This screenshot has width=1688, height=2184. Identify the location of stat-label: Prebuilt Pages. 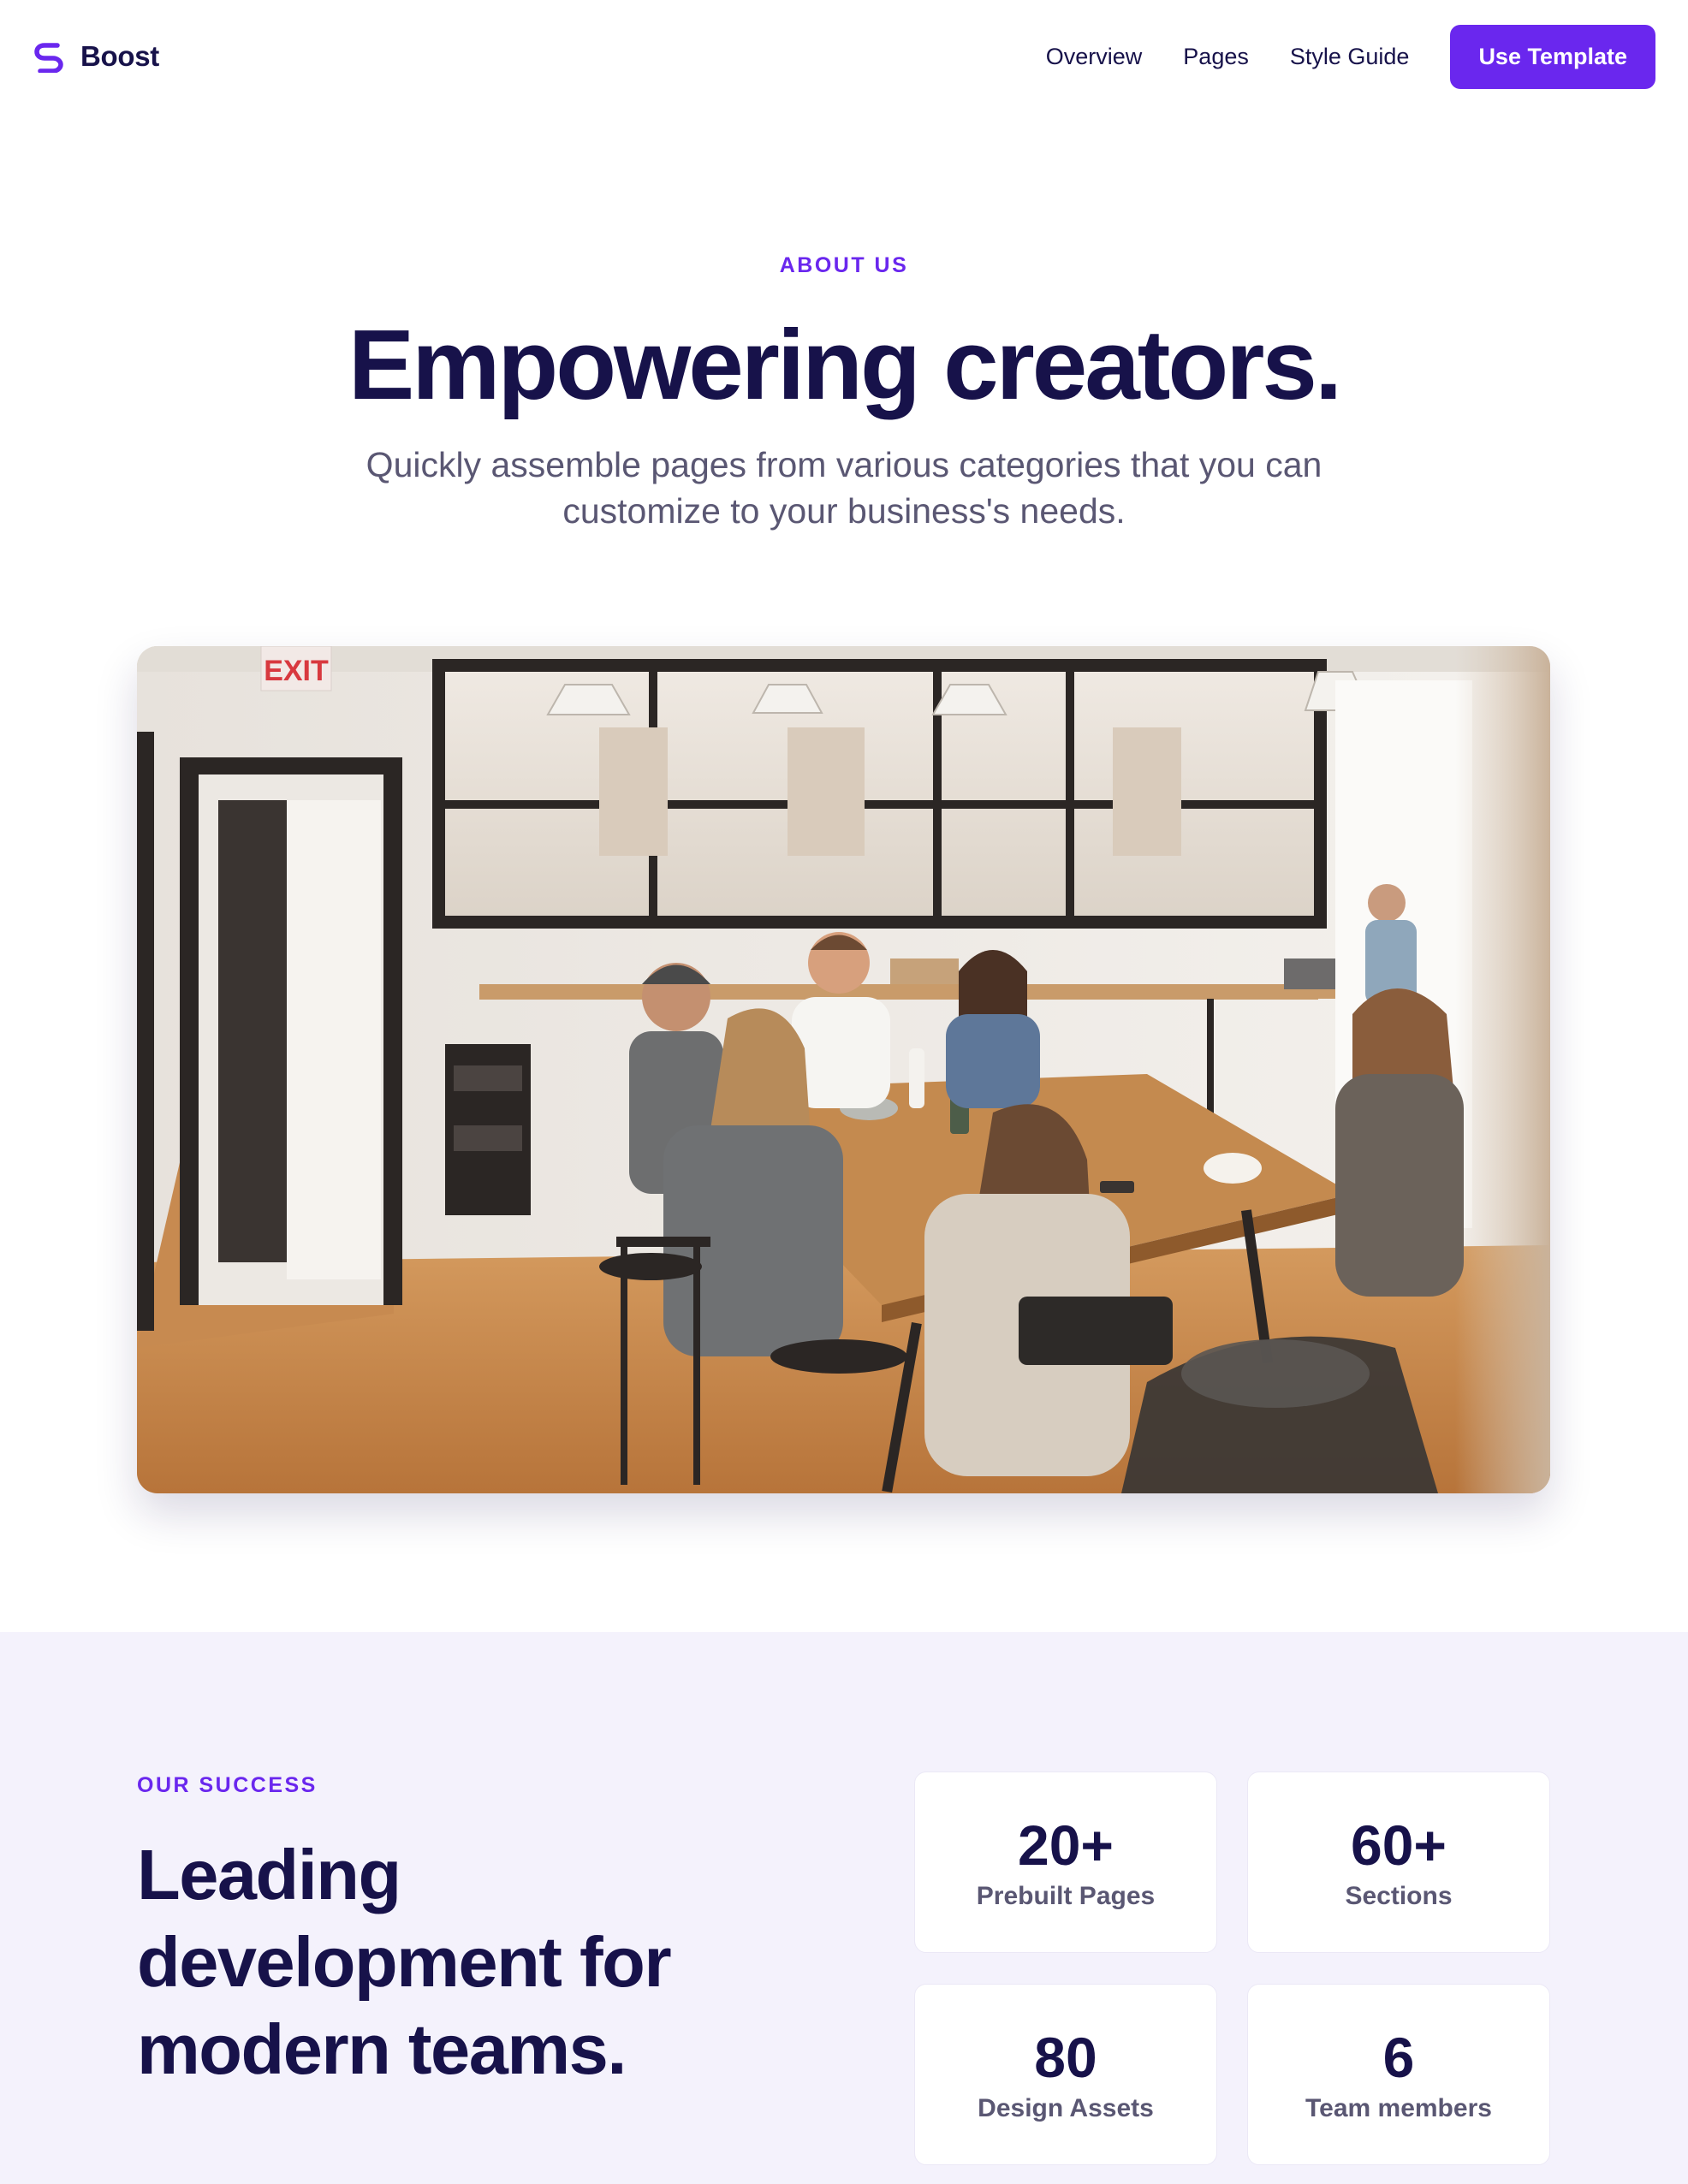
(1066, 1896).